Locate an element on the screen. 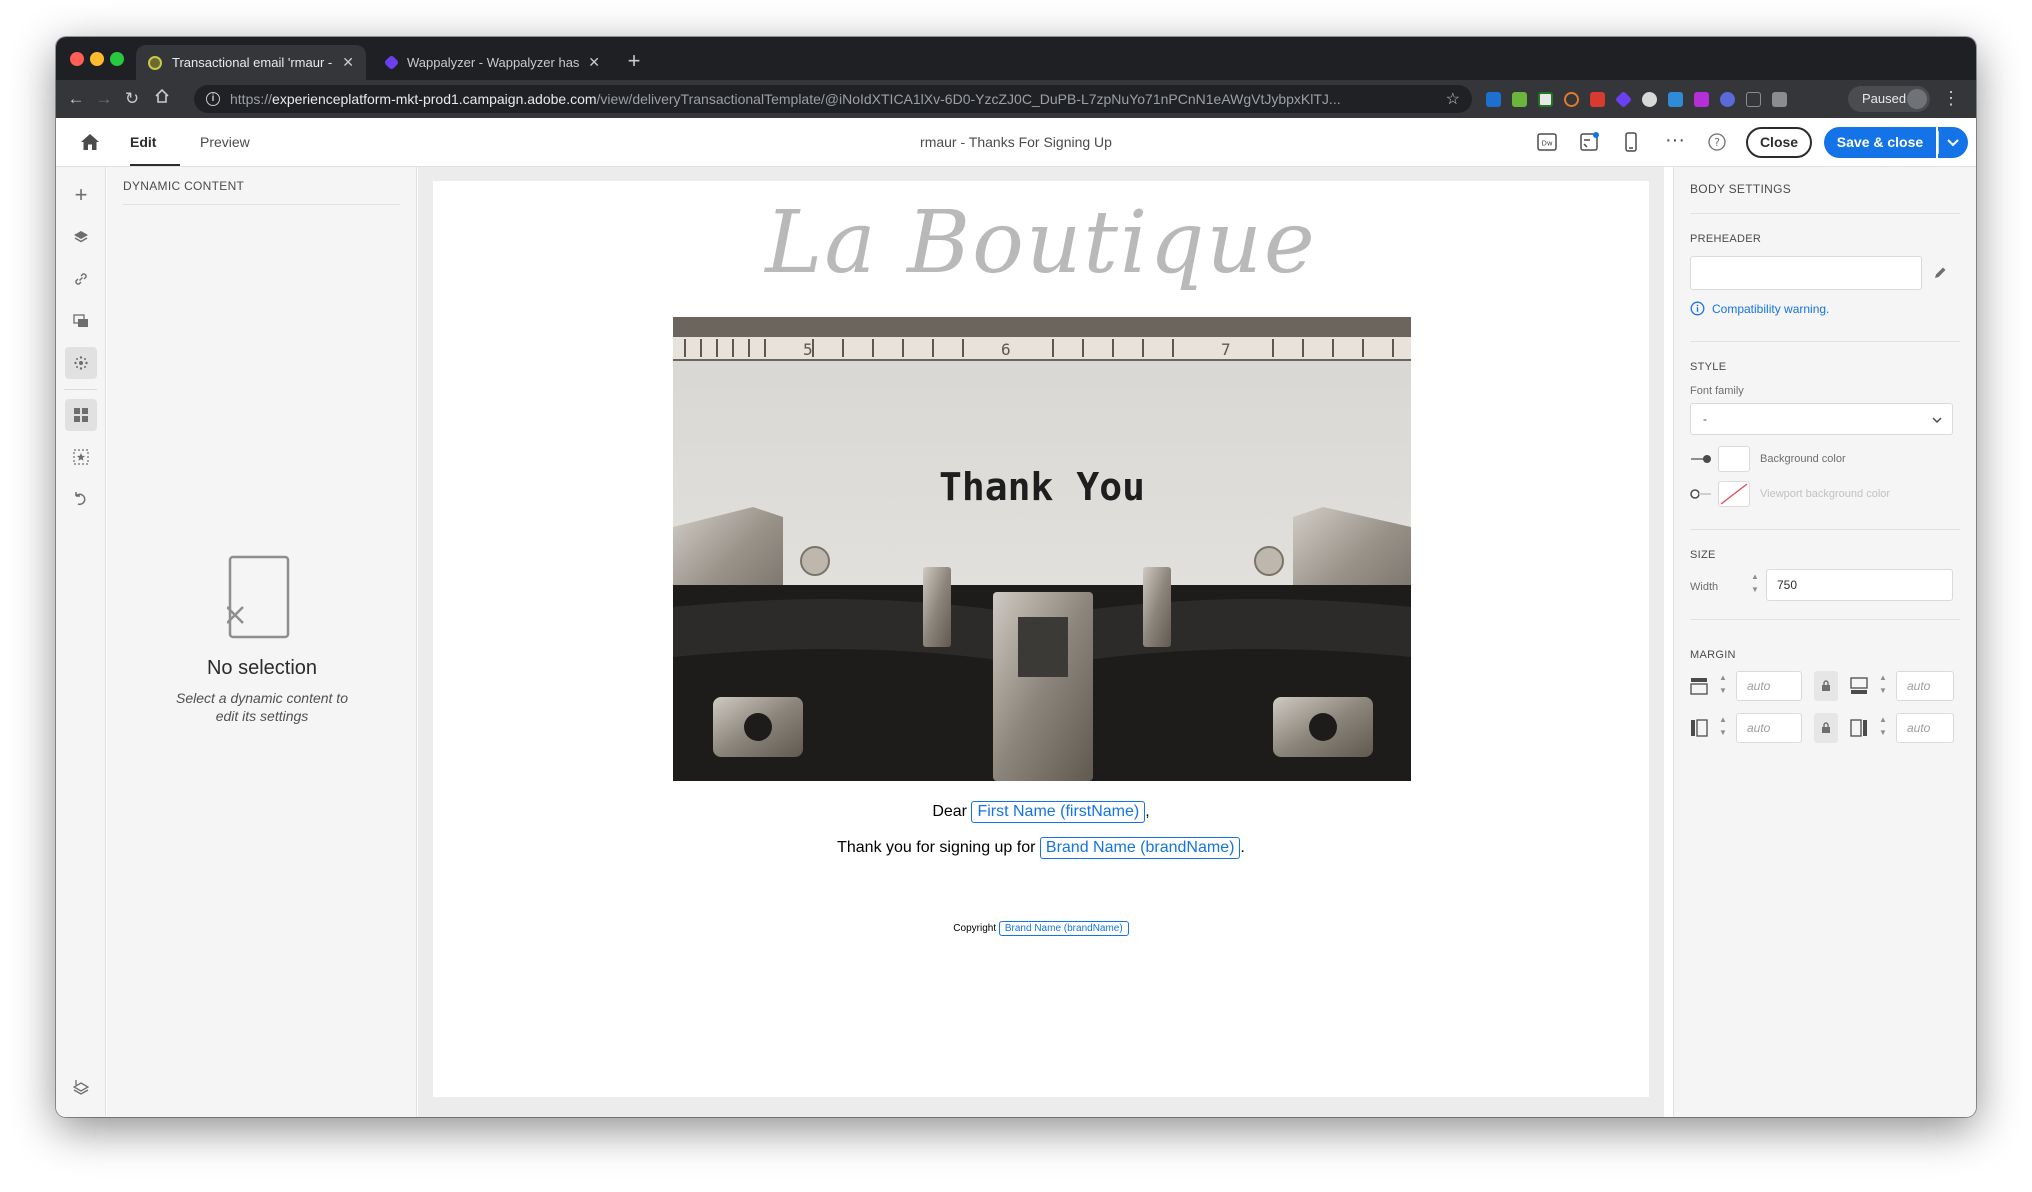 The image size is (2032, 1192). margin-right-input: auto is located at coordinates (1925, 728).